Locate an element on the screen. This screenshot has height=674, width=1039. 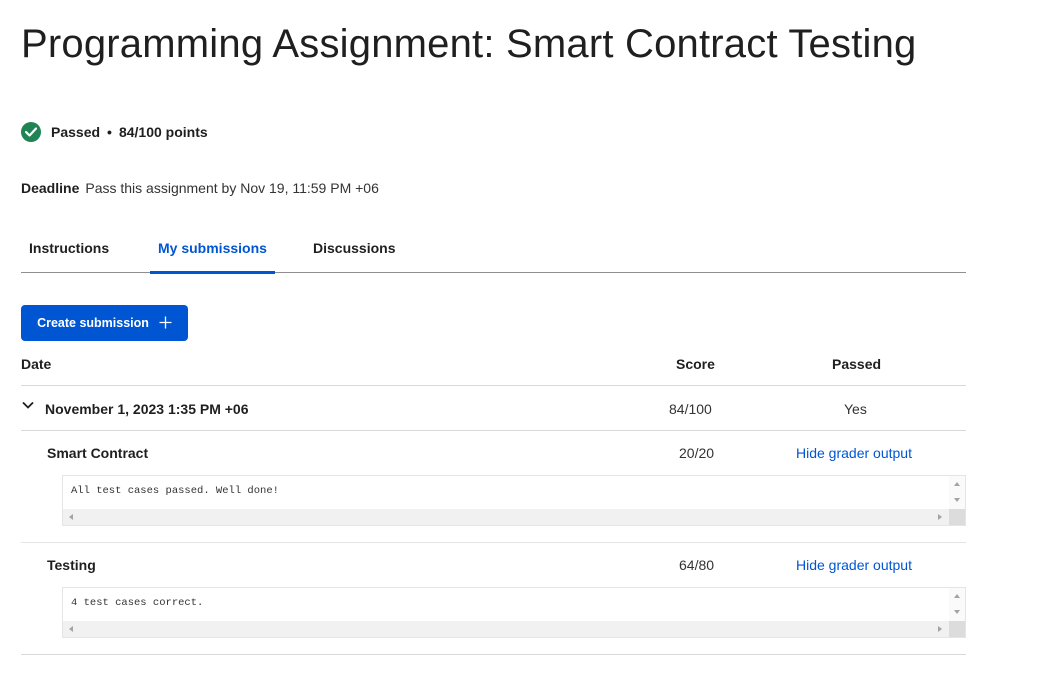
part-name: Testing is located at coordinates (71, 565).